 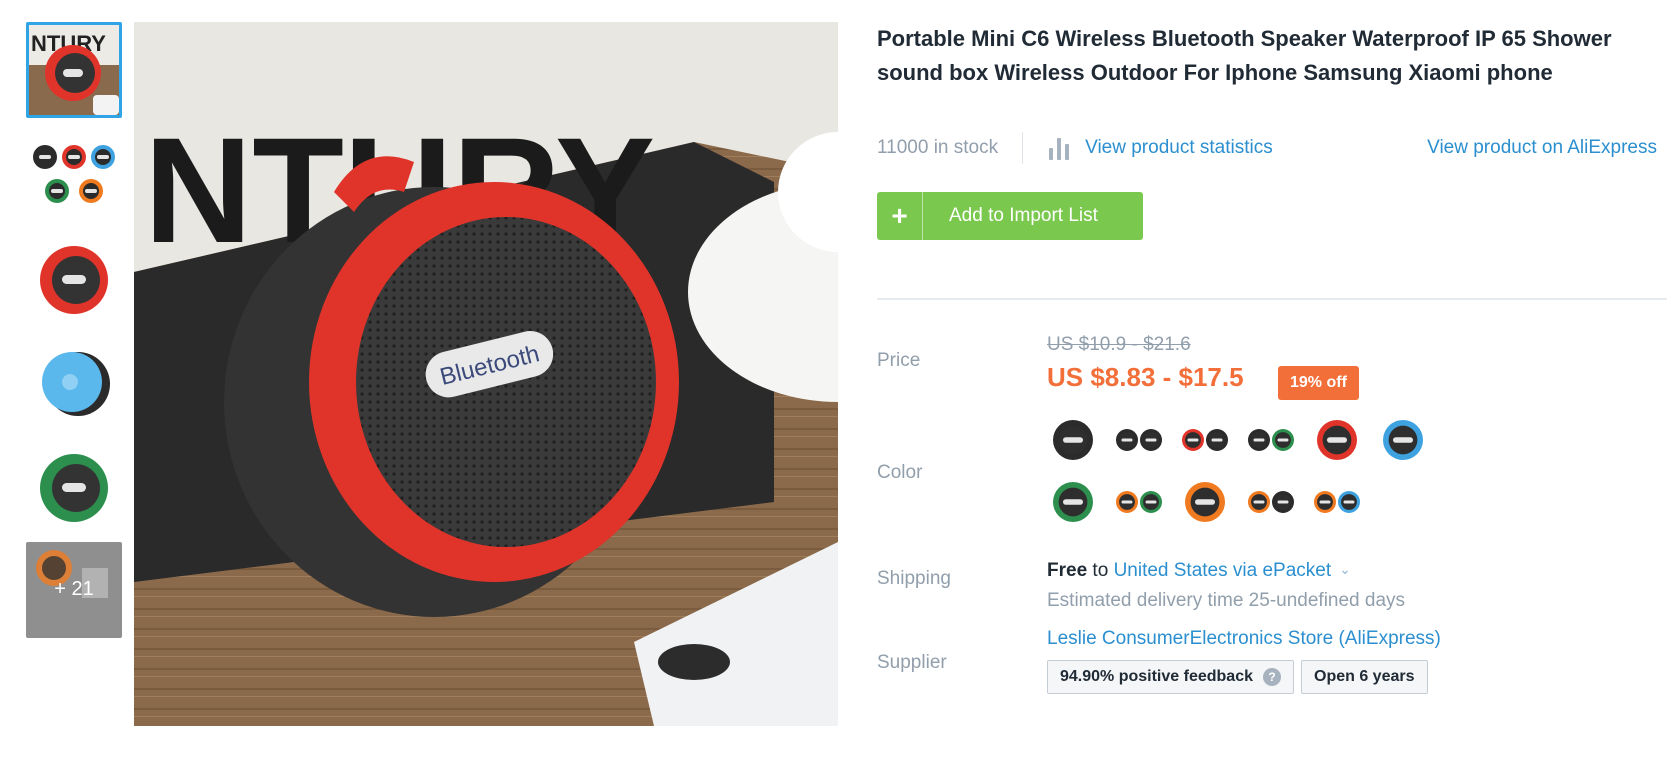 I want to click on feedback-badge: 94.90% positive feedback ?, so click(x=1170, y=677).